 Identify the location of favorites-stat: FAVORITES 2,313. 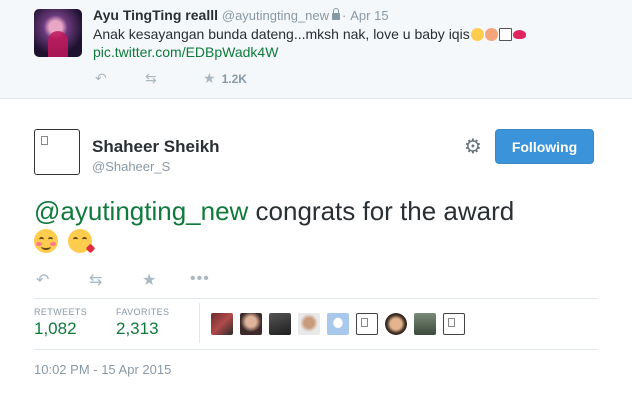
(142, 323).